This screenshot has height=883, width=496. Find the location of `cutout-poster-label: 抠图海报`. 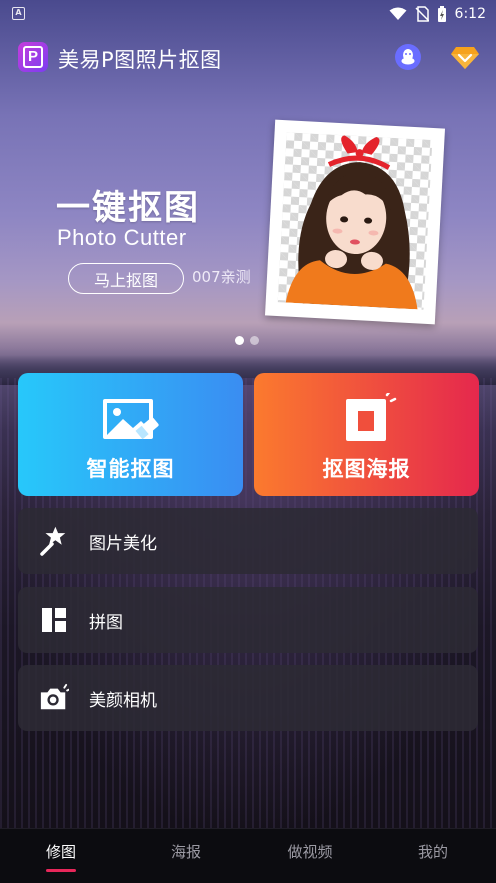

cutout-poster-label: 抠图海报 is located at coordinates (366, 469).